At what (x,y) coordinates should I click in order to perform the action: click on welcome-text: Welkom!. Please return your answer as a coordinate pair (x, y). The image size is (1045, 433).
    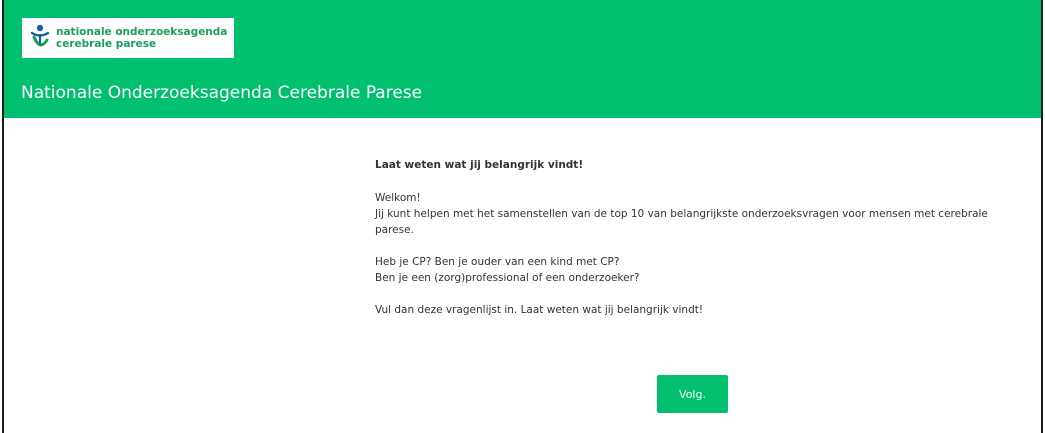
    Looking at the image, I should click on (398, 198).